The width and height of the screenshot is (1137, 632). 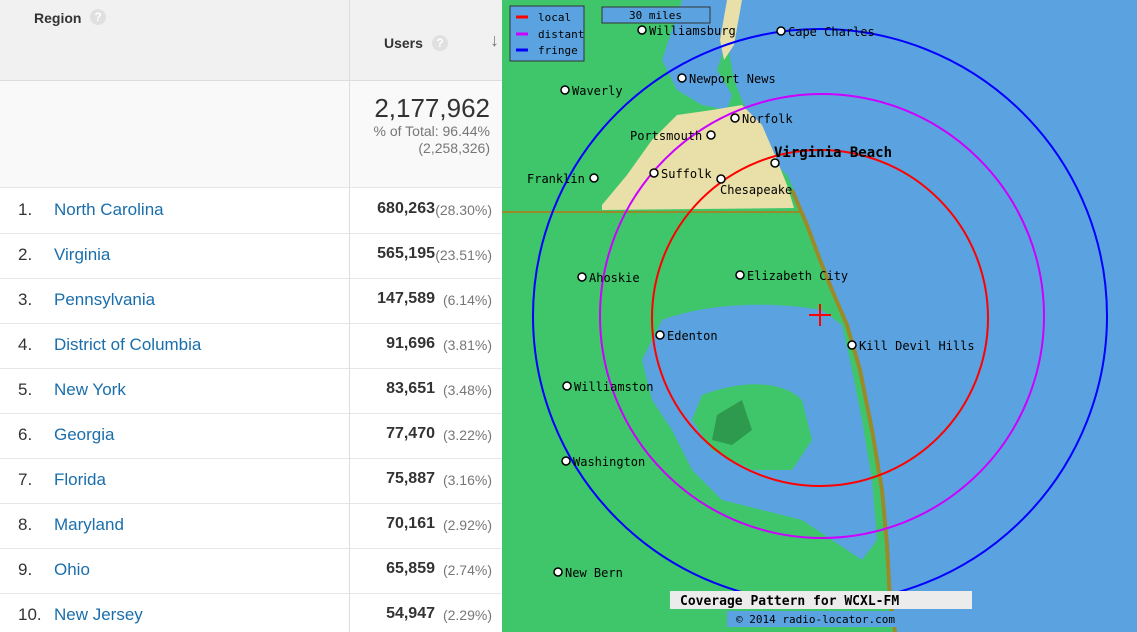 I want to click on region-link: Florida, so click(x=80, y=480).